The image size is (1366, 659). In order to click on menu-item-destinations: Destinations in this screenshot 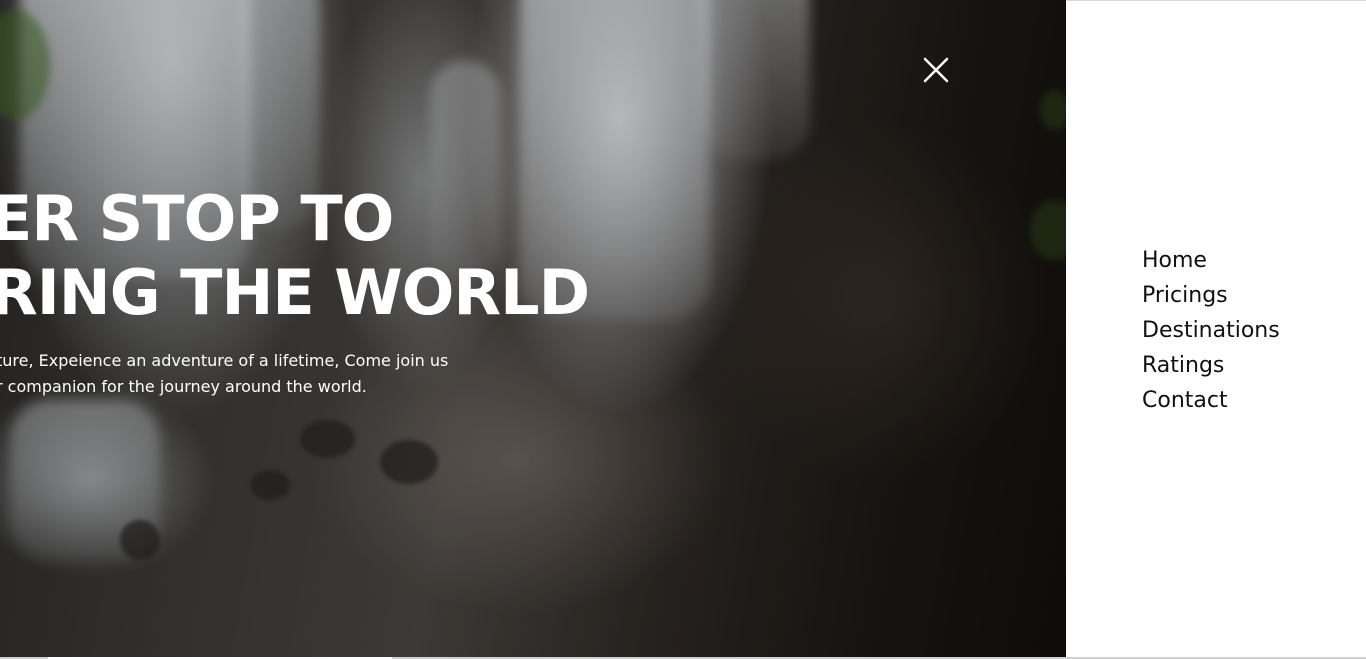, I will do `click(1211, 330)`.